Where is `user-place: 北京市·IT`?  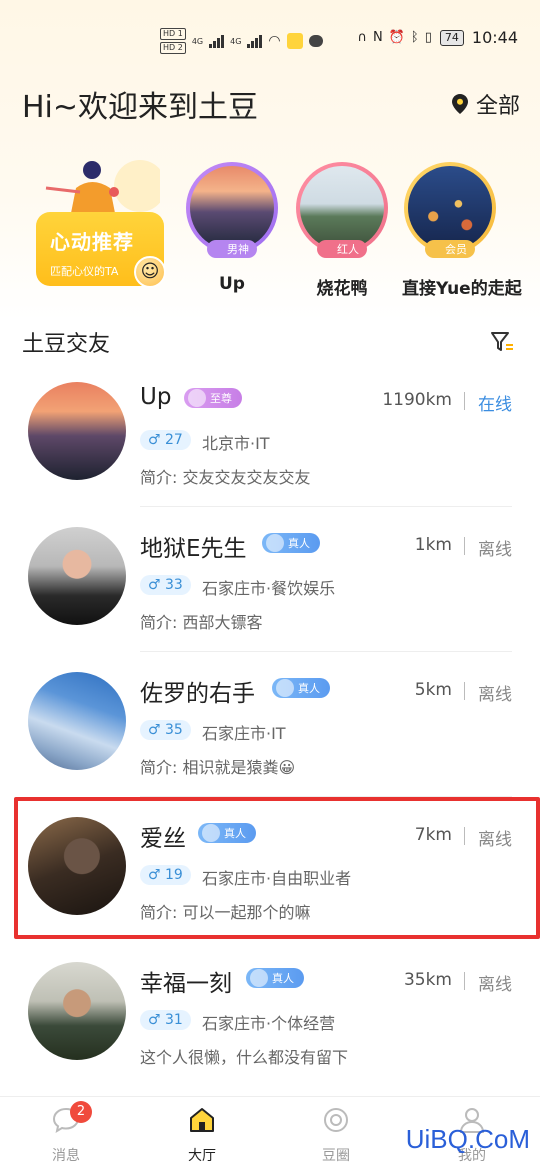
user-place: 北京市·IT is located at coordinates (236, 443).